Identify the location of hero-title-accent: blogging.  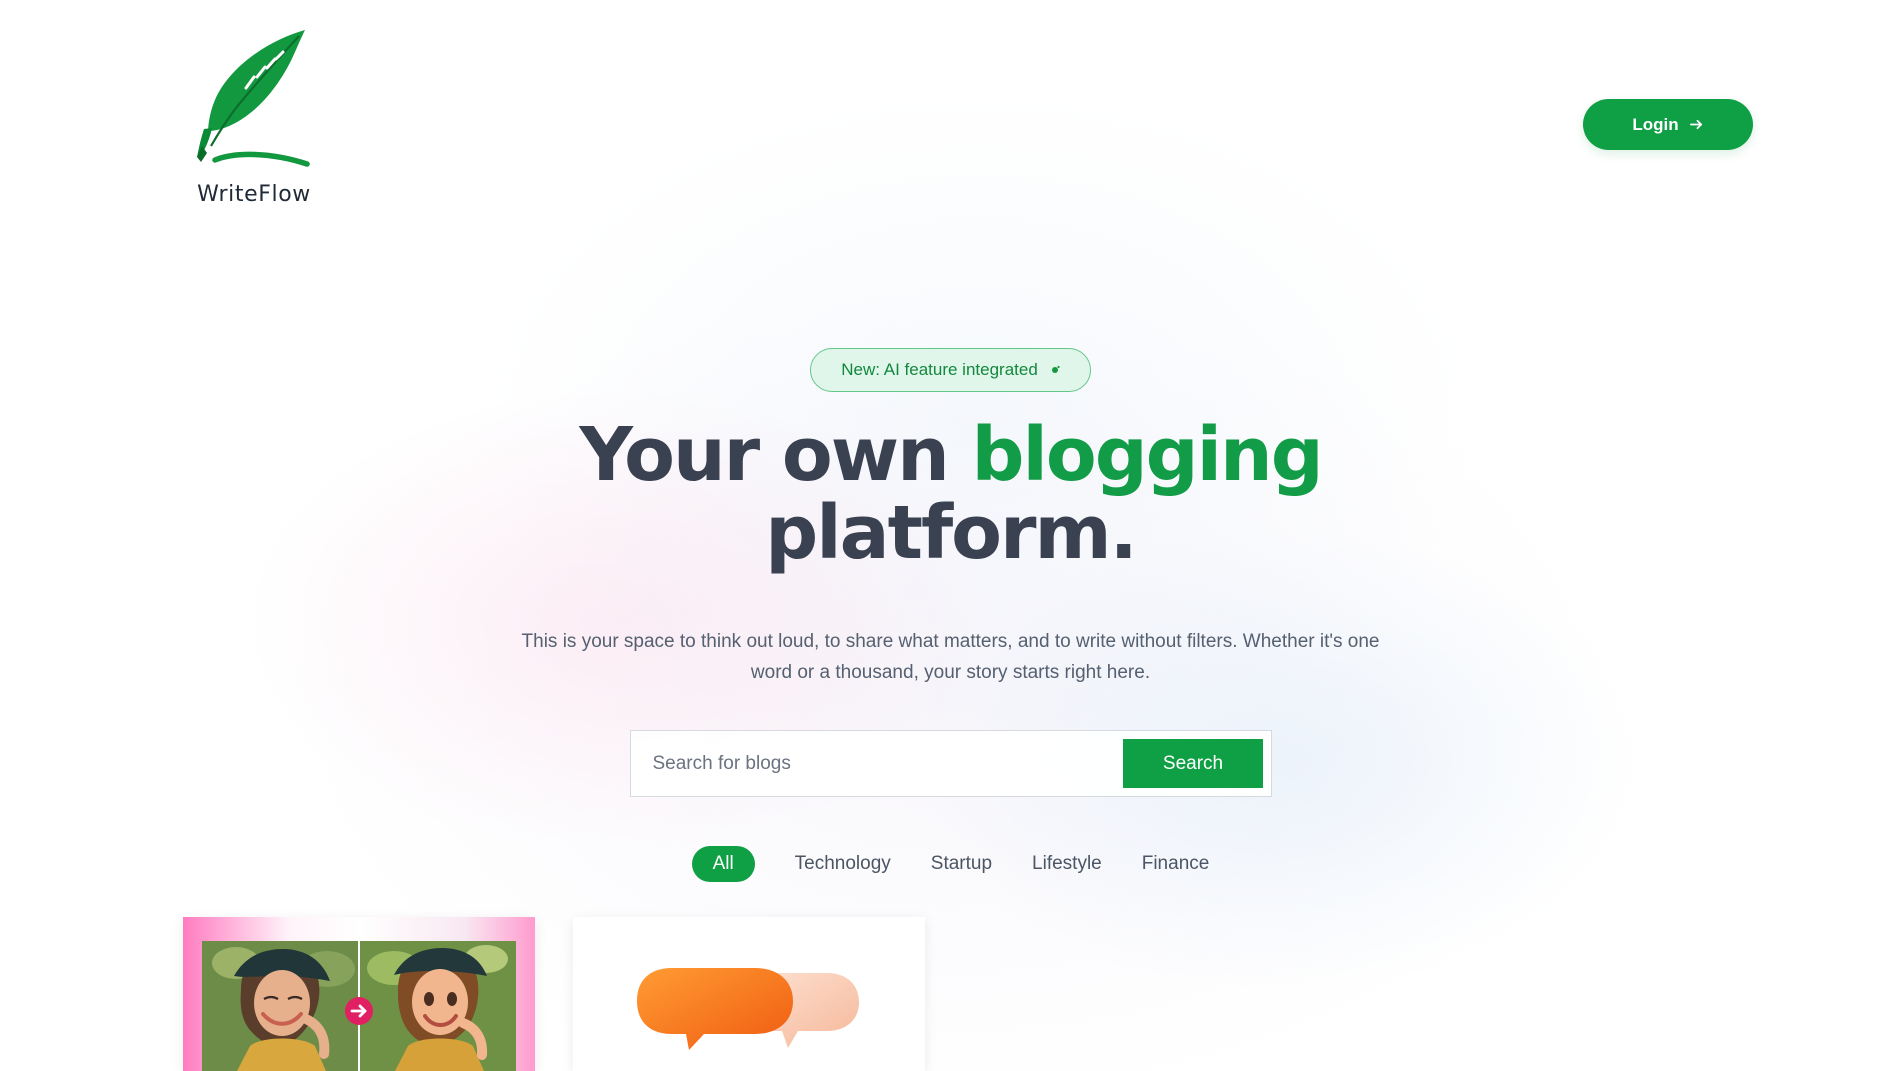
(1147, 455).